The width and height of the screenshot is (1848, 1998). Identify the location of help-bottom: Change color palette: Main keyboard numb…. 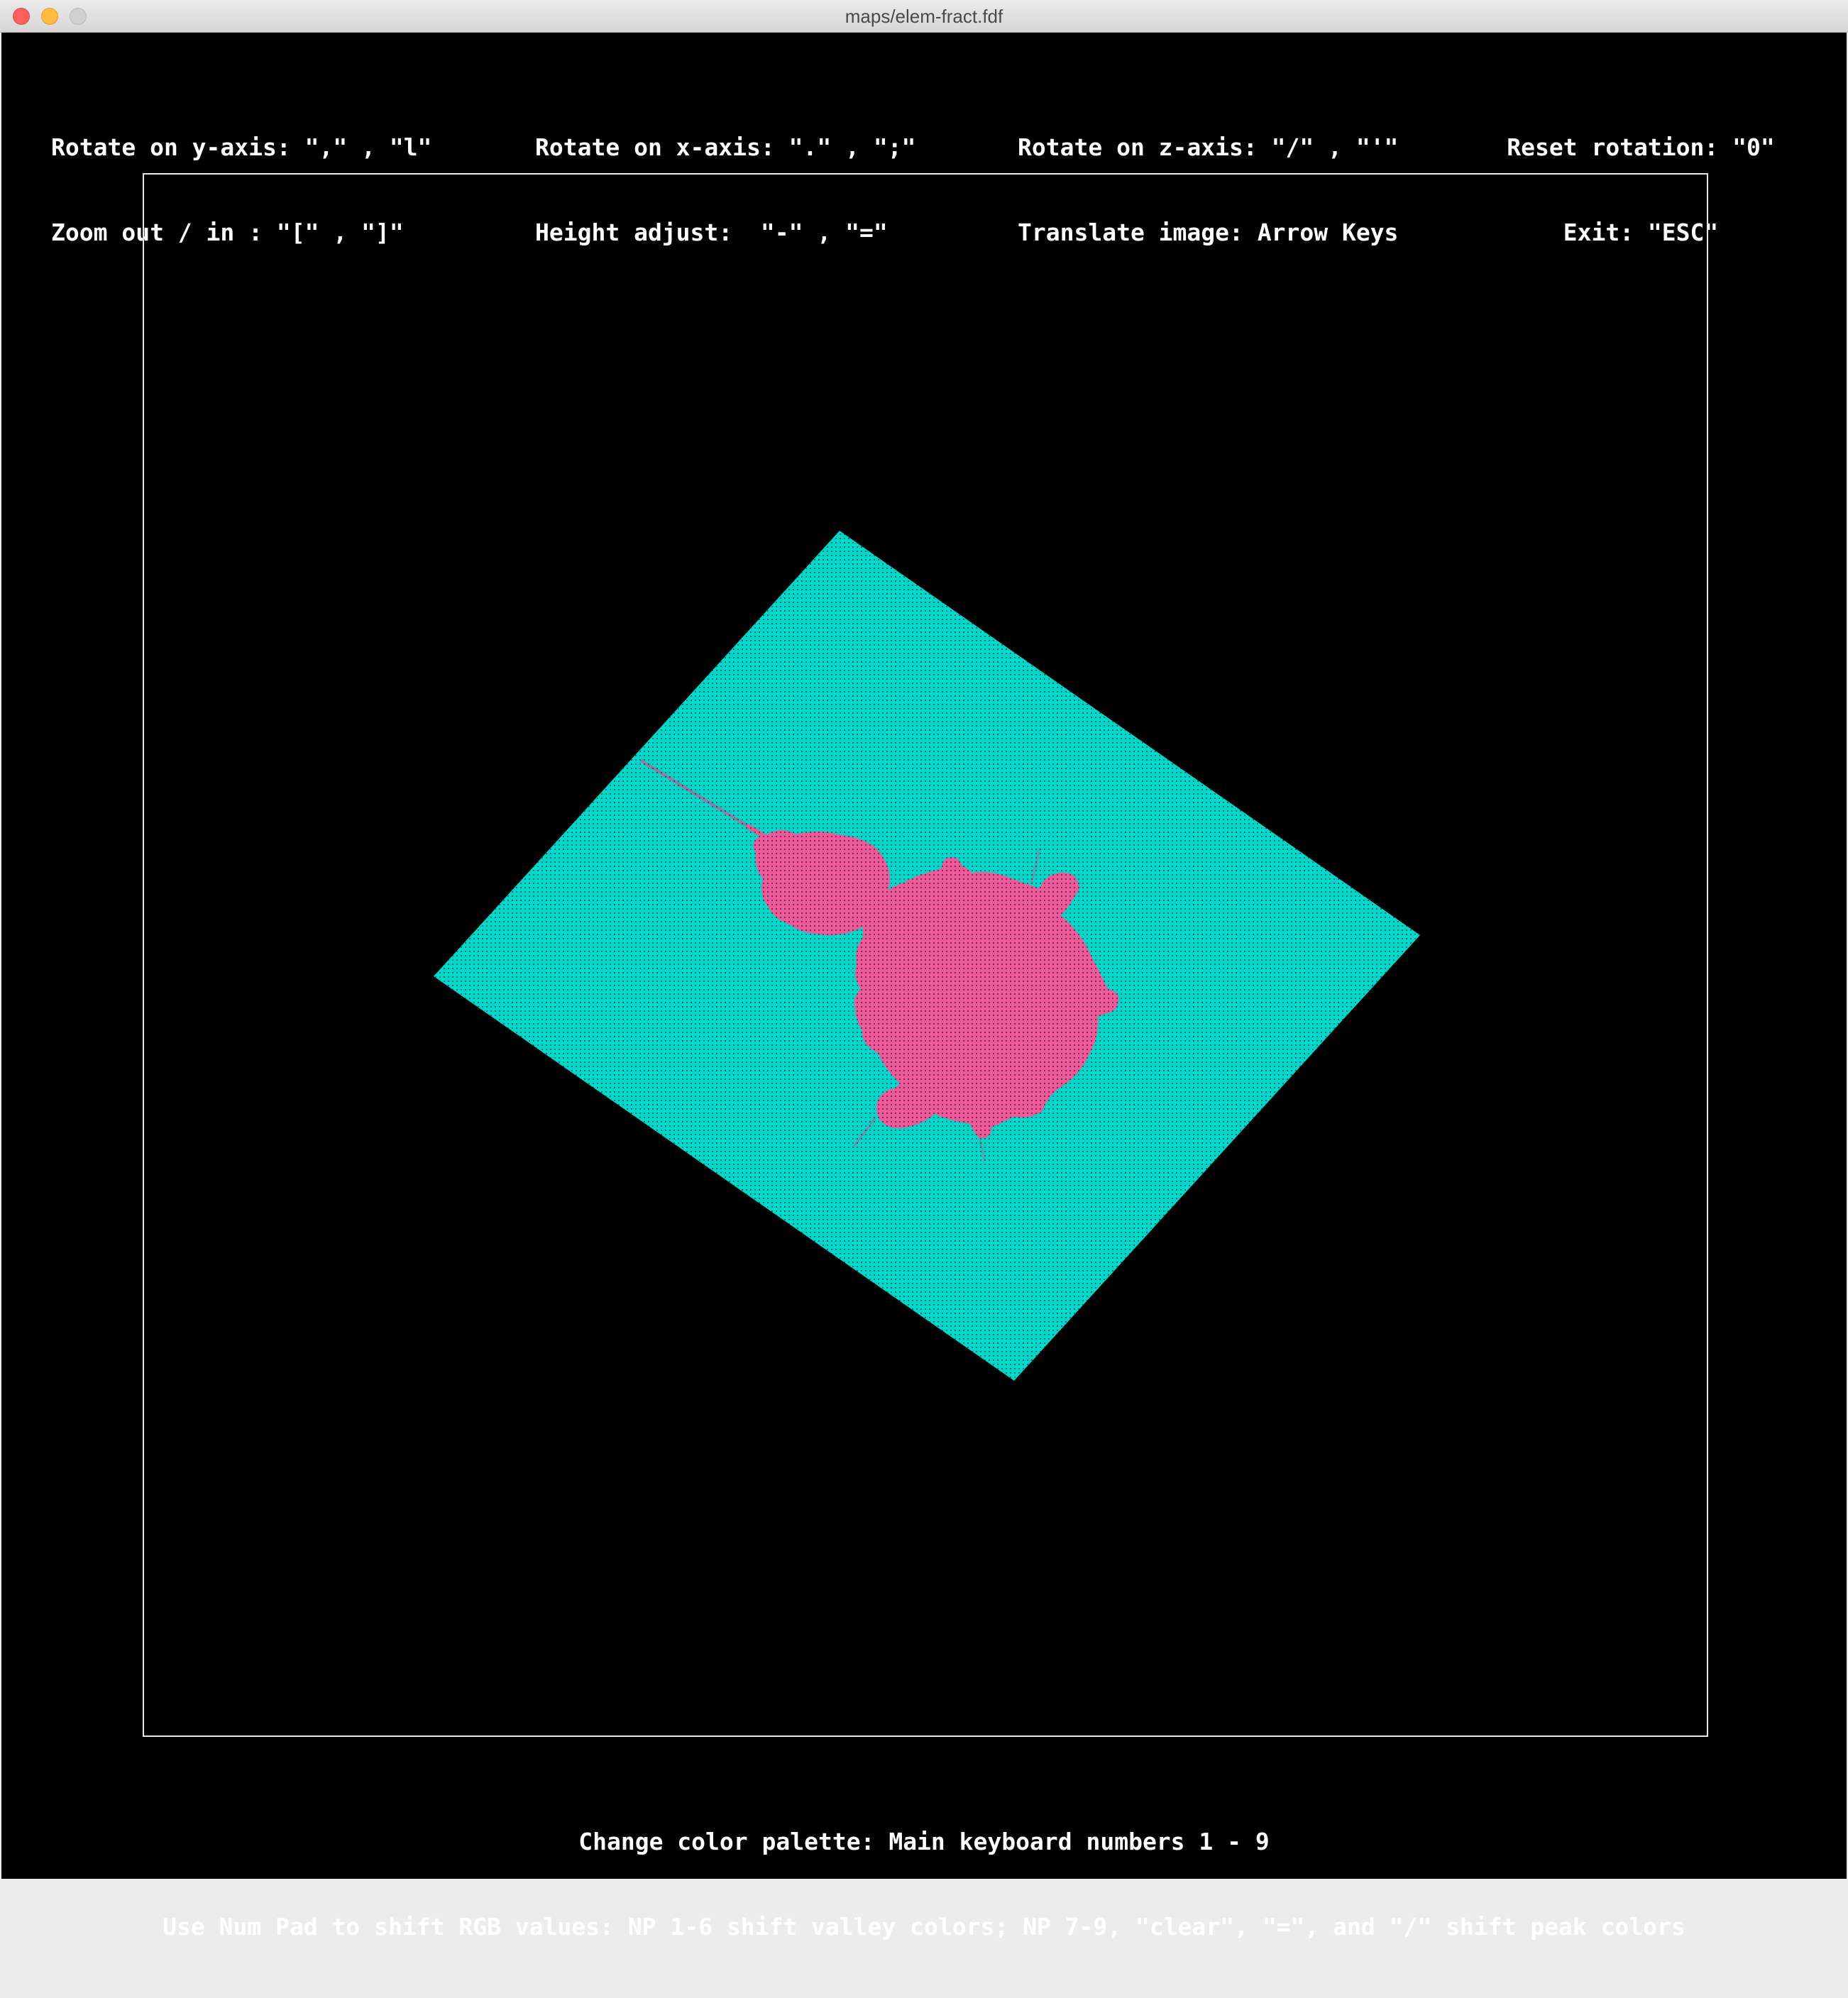
(924, 1884).